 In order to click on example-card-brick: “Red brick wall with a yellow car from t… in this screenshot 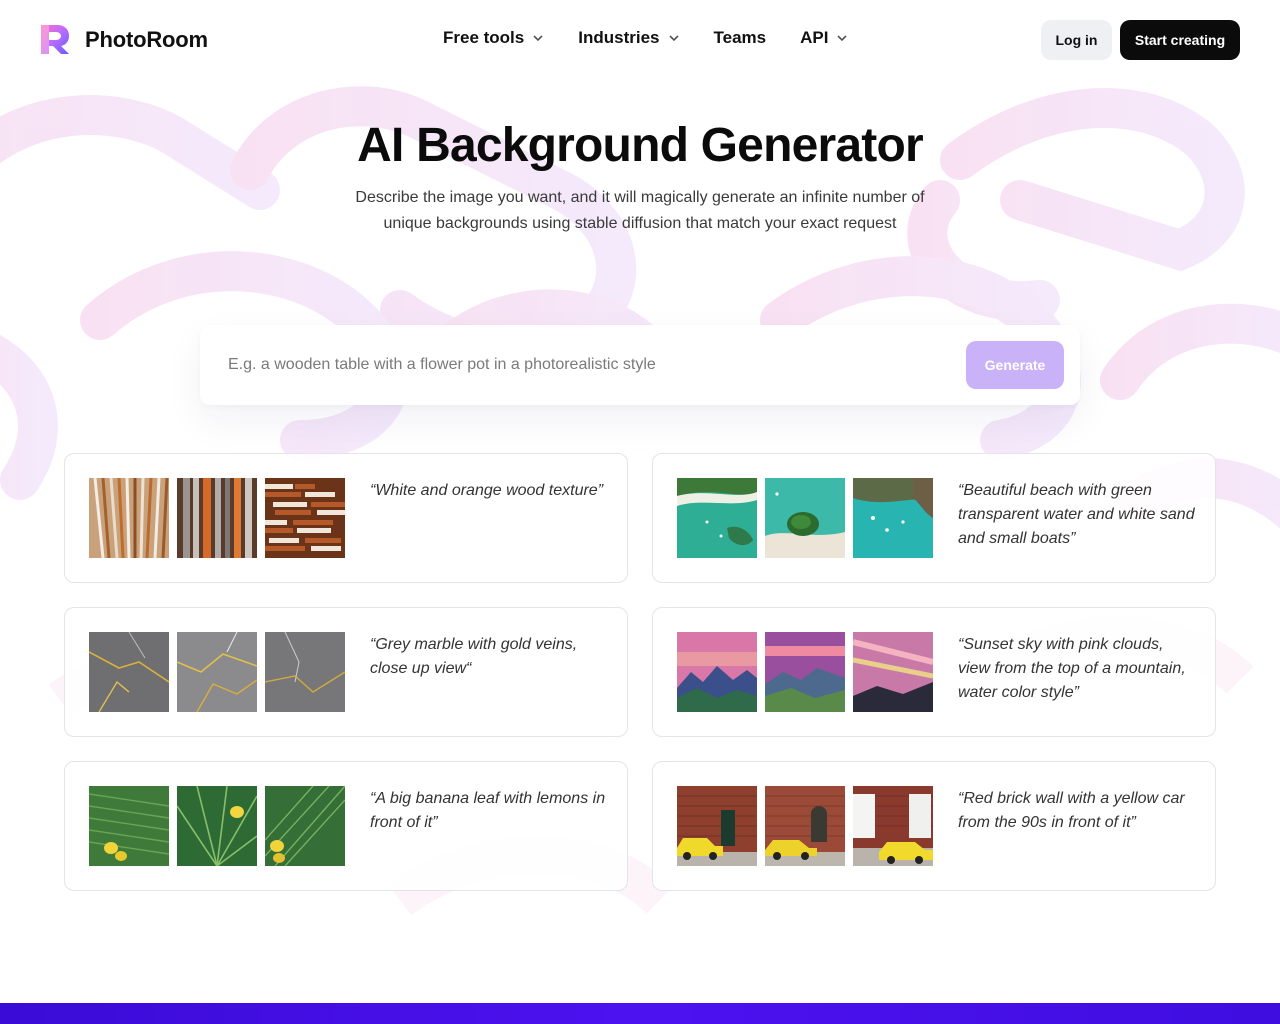, I will do `click(934, 826)`.